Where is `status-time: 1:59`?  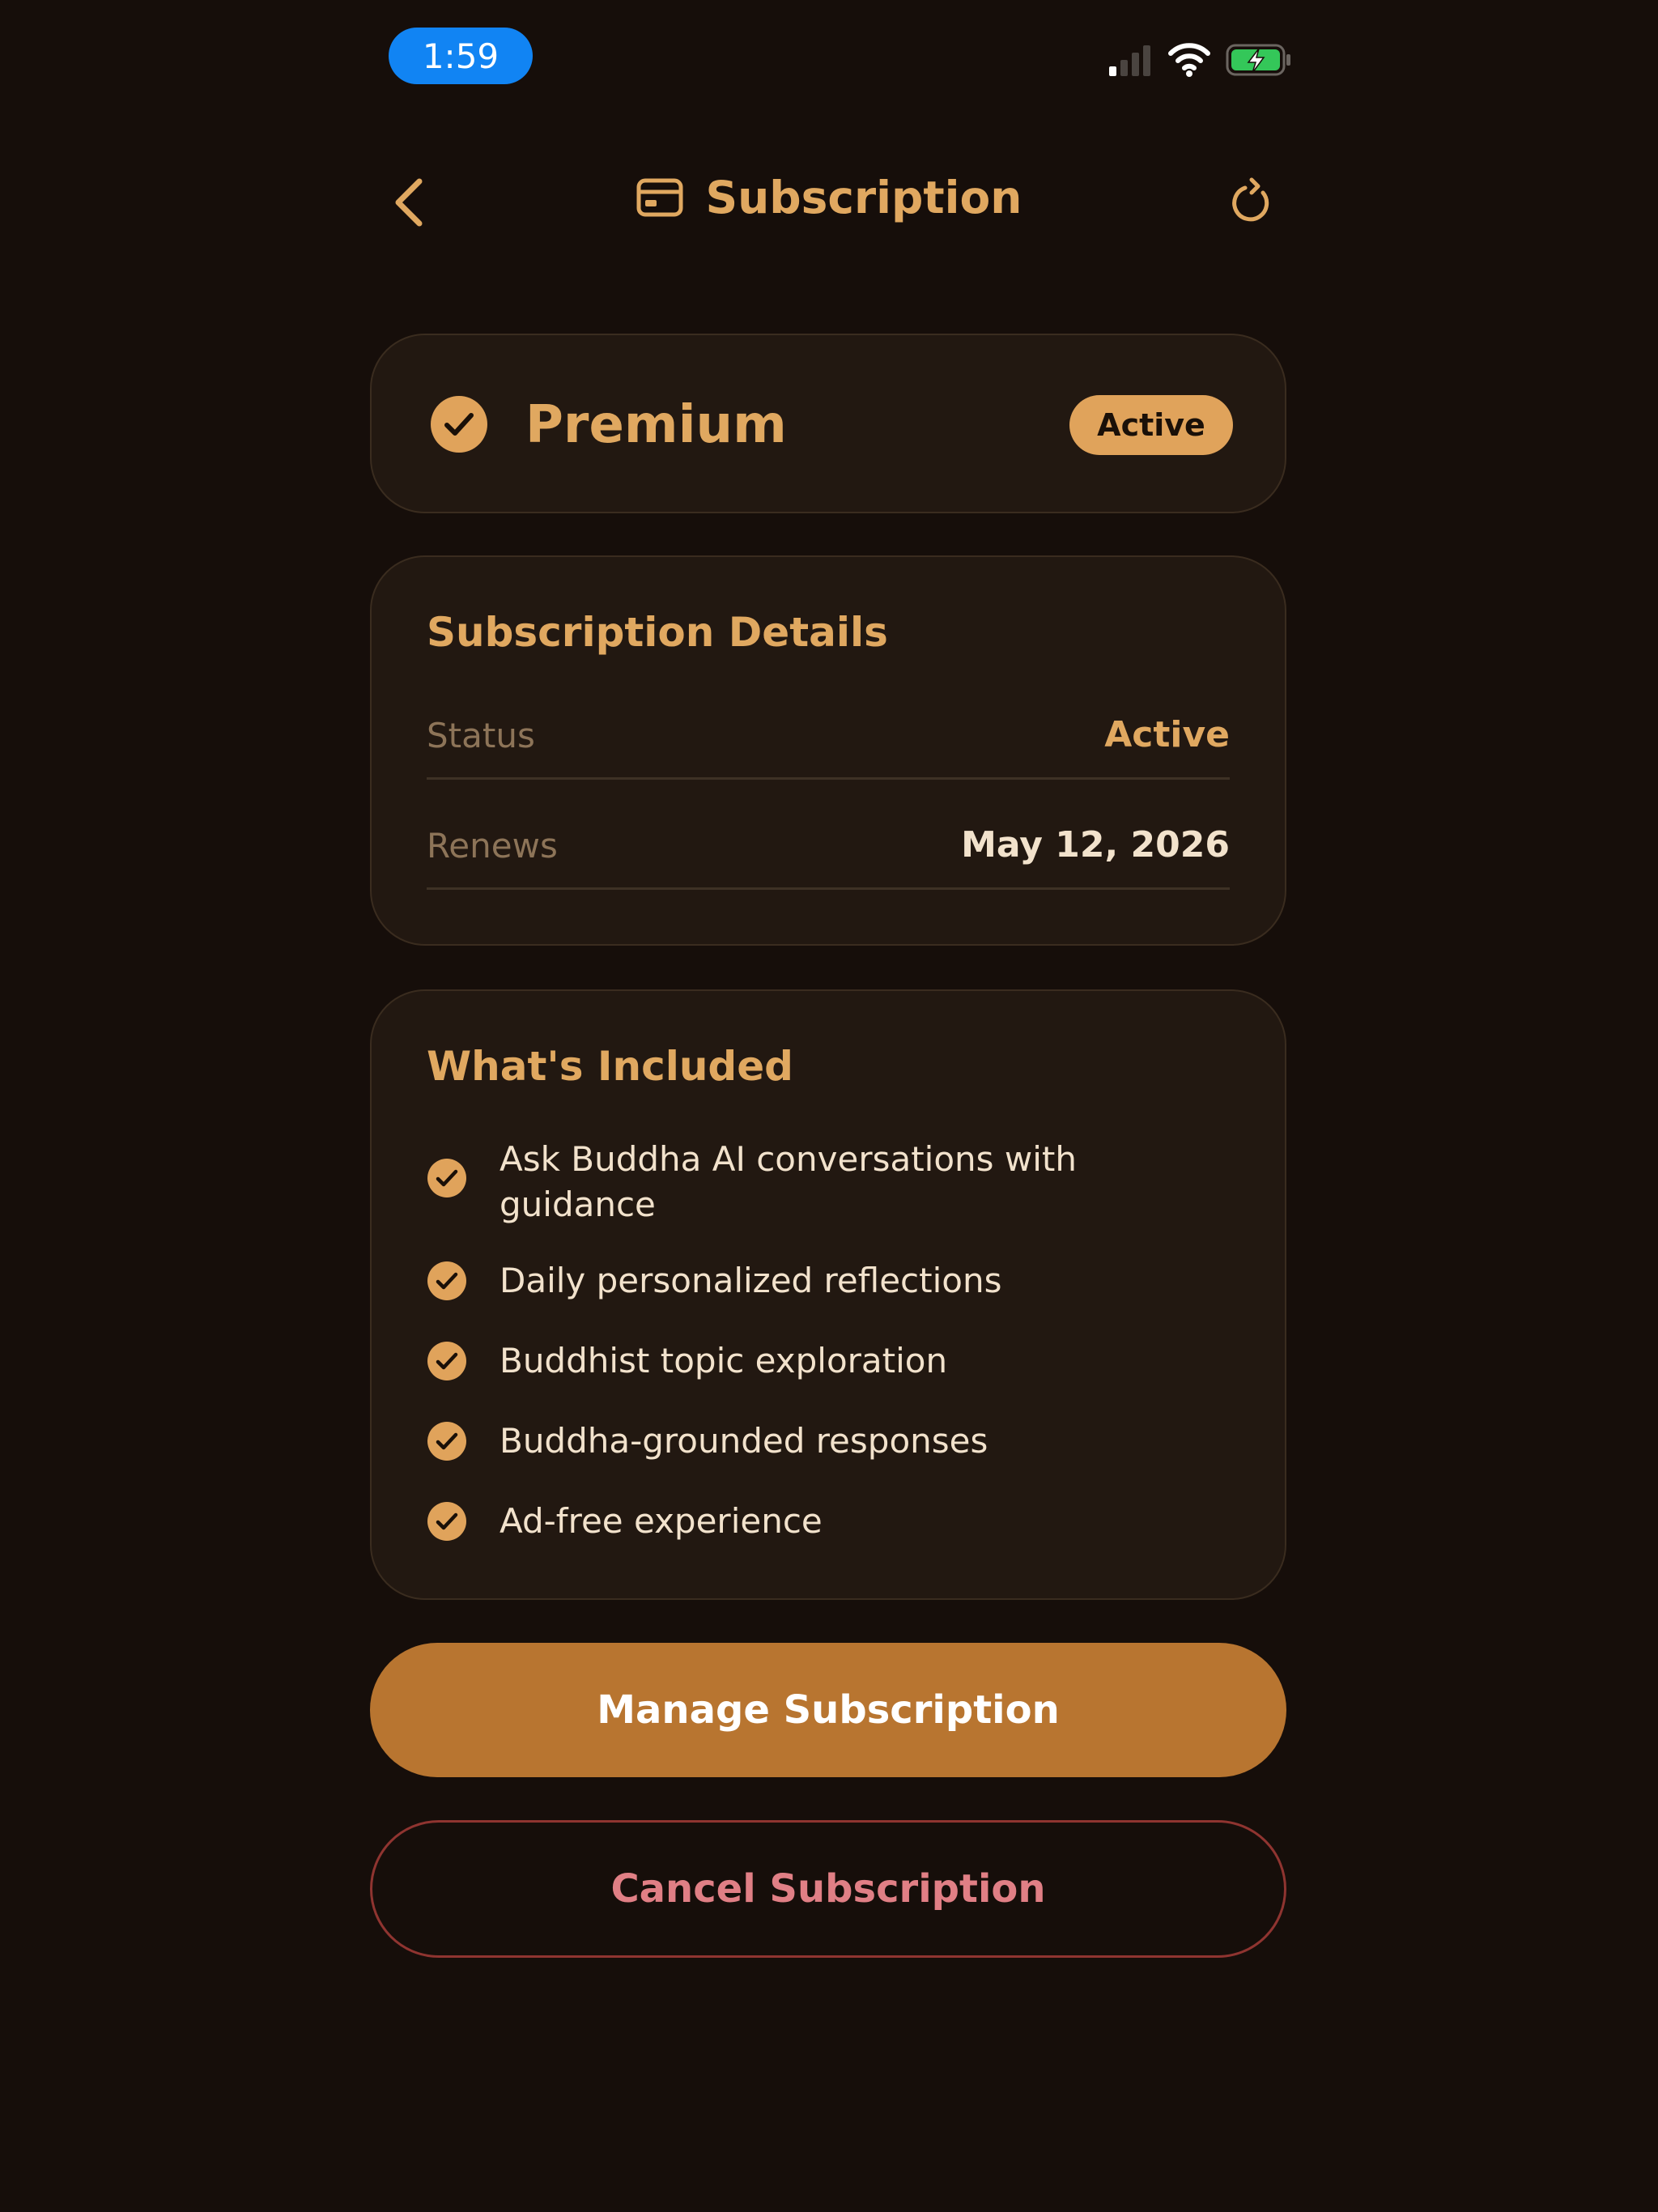 status-time: 1:59 is located at coordinates (461, 56).